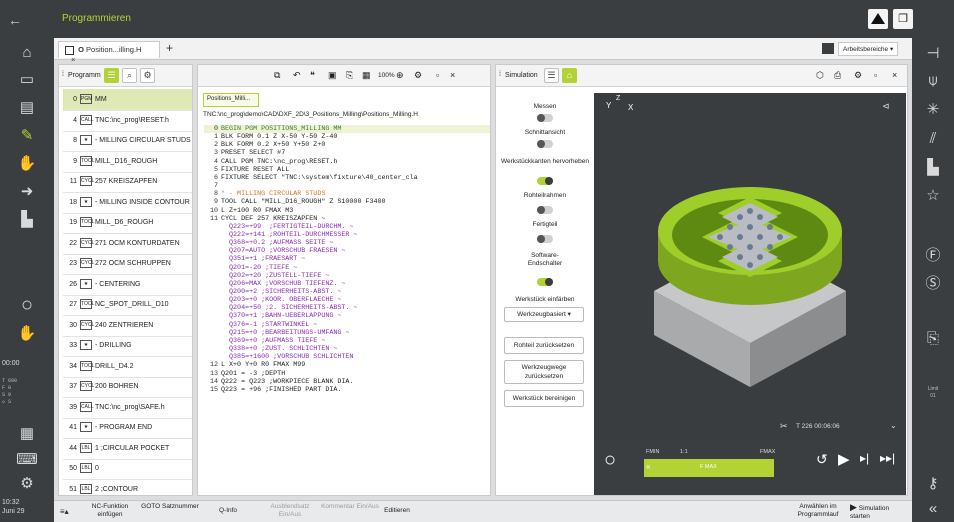  I want to click on code-line: 5 FIXTURE RESET ALL, so click(347, 170).